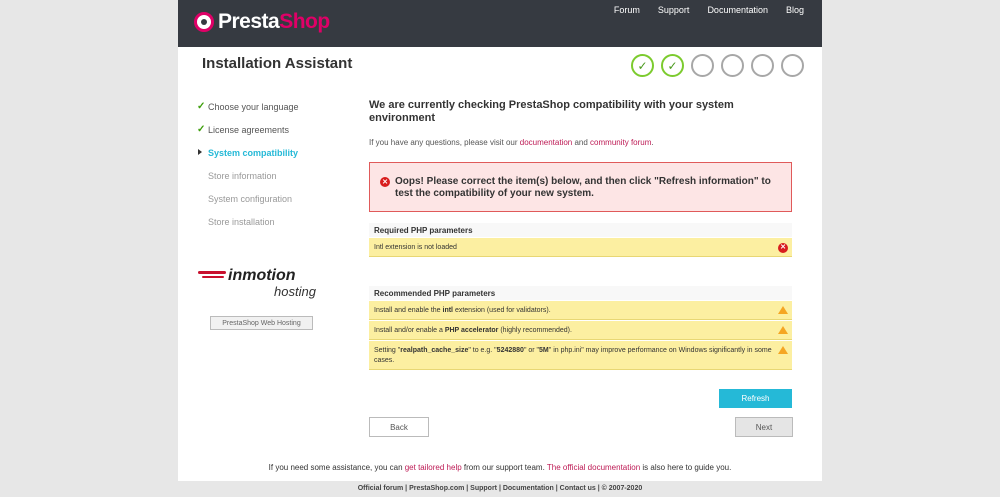 The width and height of the screenshot is (1000, 497). Describe the element at coordinates (580, 230) in the screenshot. I see `section-title: Required PHP parameters` at that location.